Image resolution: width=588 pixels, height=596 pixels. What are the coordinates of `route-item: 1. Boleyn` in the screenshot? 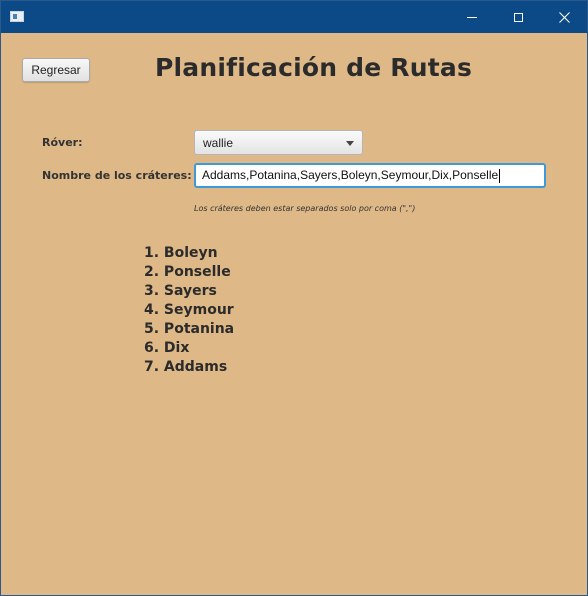 It's located at (181, 253).